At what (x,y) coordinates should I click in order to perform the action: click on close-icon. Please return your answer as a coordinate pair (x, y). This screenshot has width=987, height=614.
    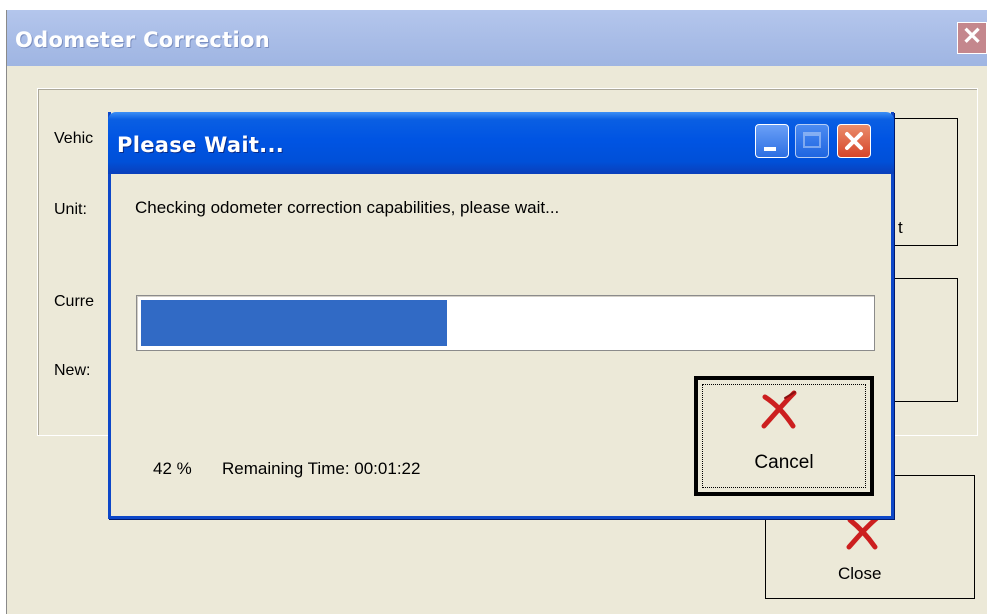
    Looking at the image, I should click on (854, 141).